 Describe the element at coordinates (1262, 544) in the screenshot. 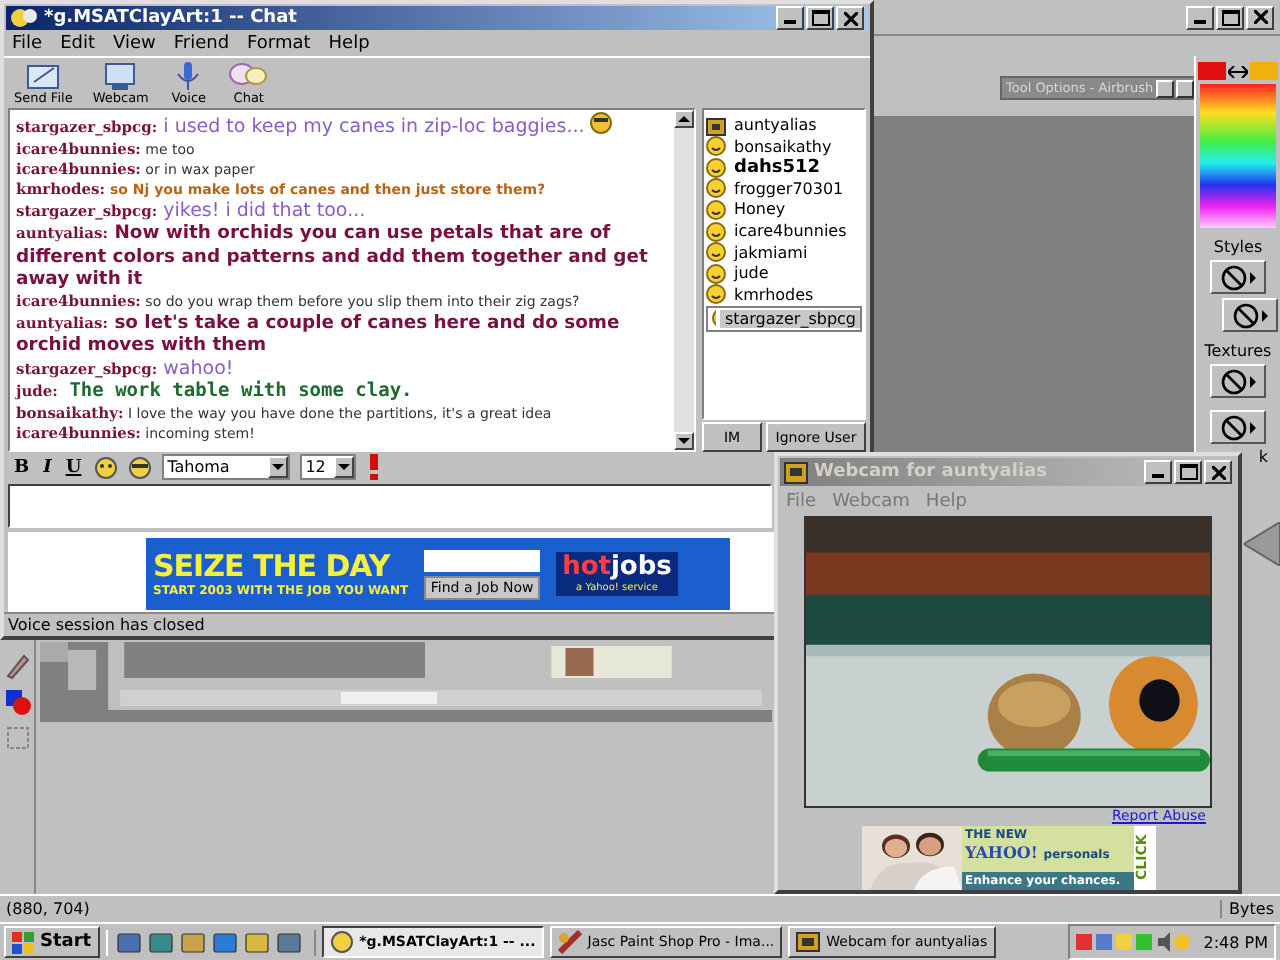

I see `collapse-arrow-icon` at that location.